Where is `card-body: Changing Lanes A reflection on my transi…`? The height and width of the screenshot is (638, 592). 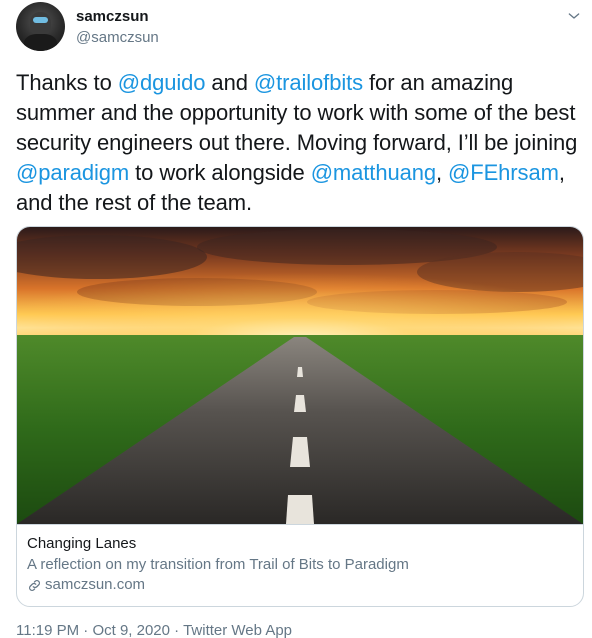
card-body: Changing Lanes A reflection on my transi… is located at coordinates (300, 565).